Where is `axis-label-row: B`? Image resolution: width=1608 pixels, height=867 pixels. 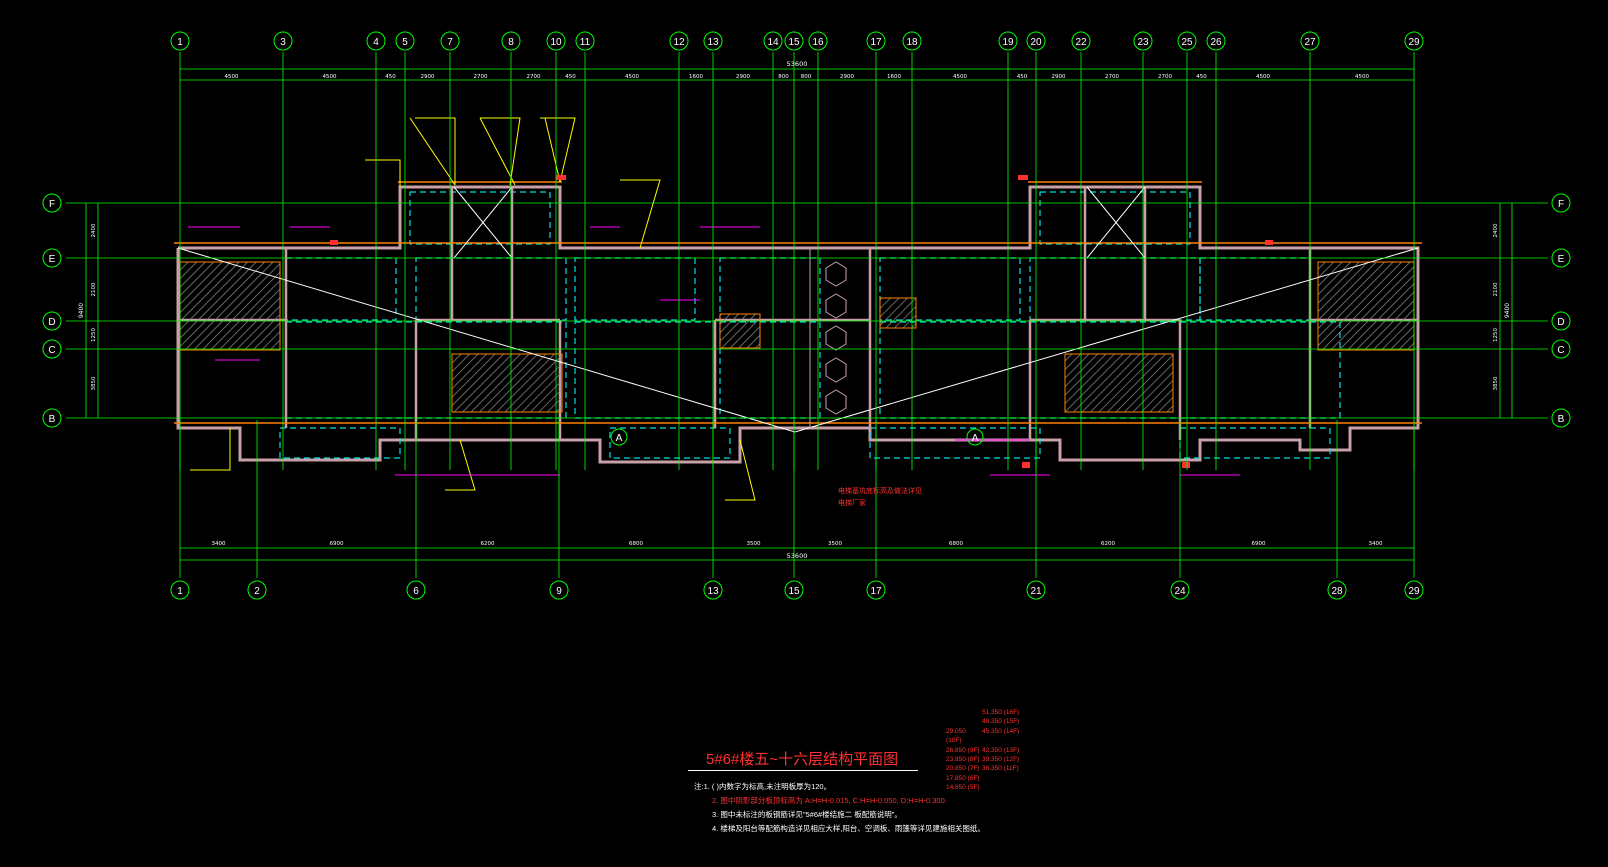 axis-label-row: B is located at coordinates (52, 419).